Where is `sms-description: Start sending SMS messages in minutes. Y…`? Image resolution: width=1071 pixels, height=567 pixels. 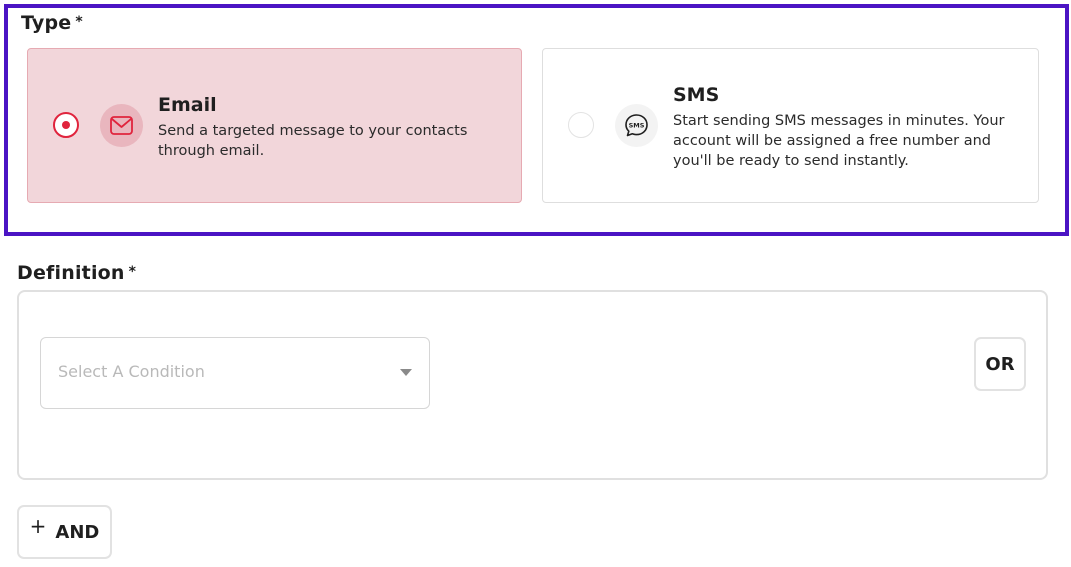 sms-description: Start sending SMS messages in minutes. Y… is located at coordinates (839, 141).